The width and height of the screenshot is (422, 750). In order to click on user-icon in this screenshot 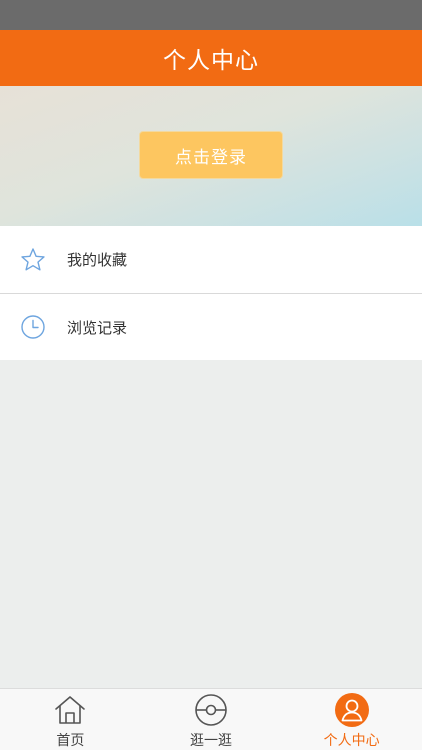, I will do `click(351, 710)`.